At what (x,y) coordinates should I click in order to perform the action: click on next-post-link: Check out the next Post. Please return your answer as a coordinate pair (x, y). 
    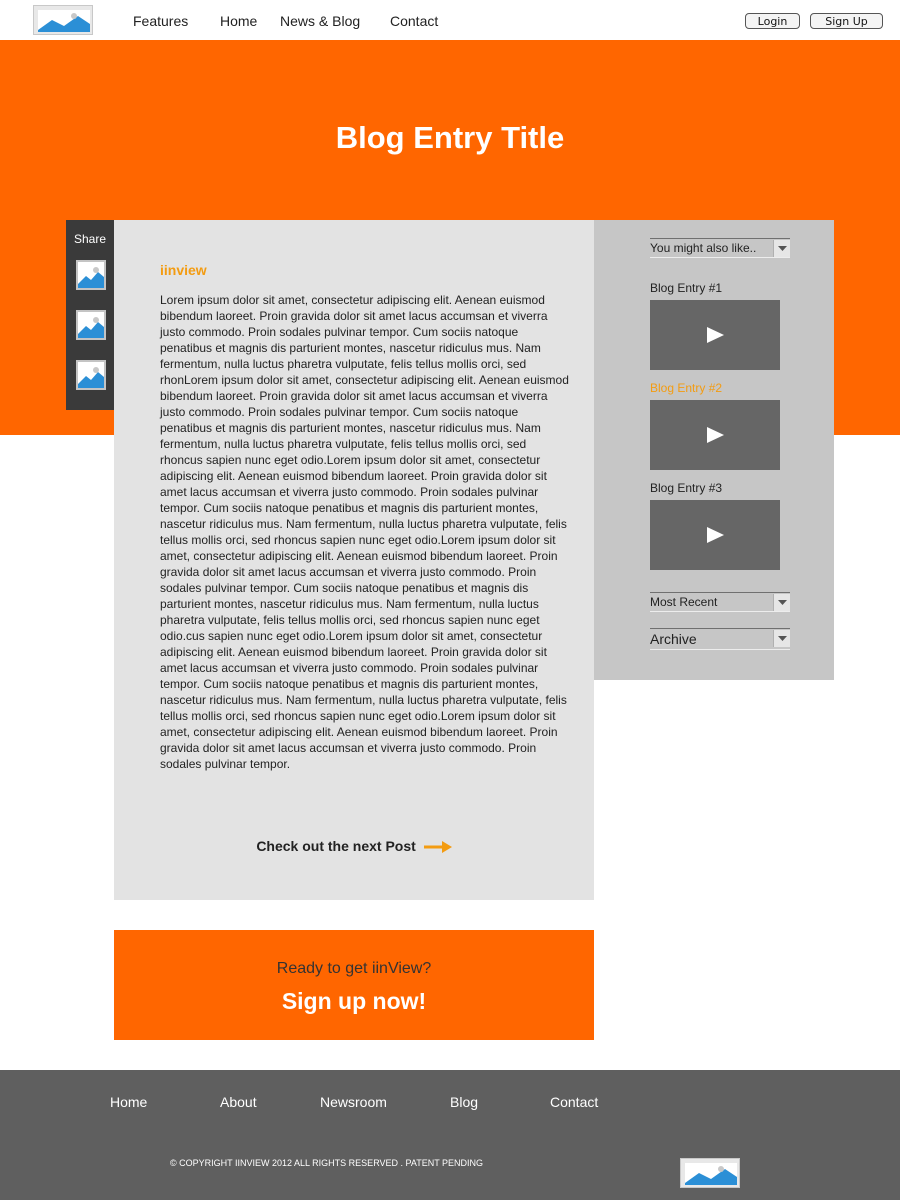
    Looking at the image, I should click on (354, 846).